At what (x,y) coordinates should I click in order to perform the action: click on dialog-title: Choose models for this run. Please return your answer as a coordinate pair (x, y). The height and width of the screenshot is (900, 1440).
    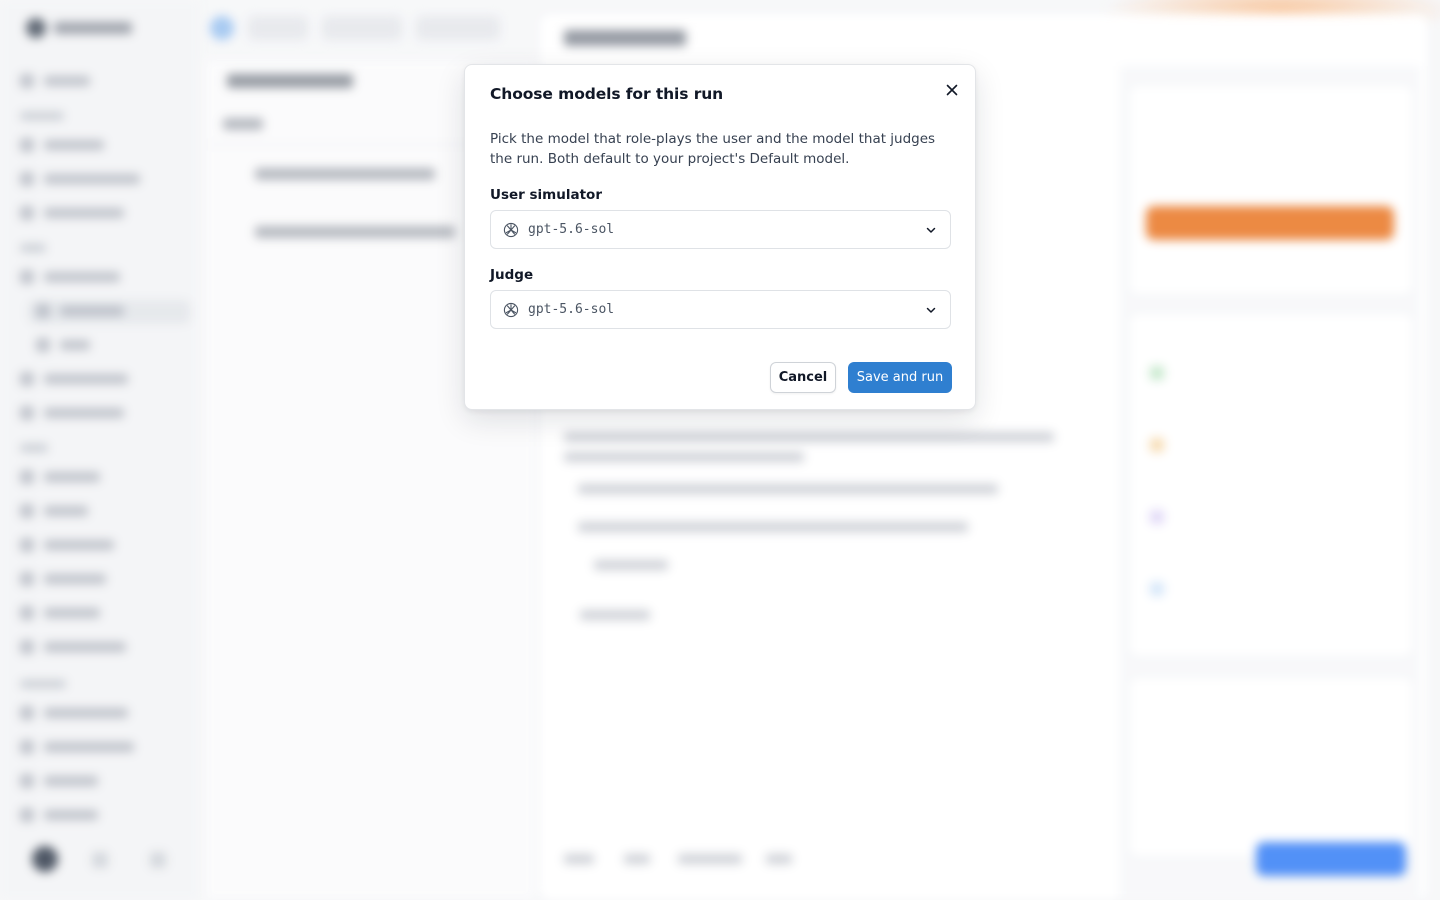
    Looking at the image, I should click on (607, 94).